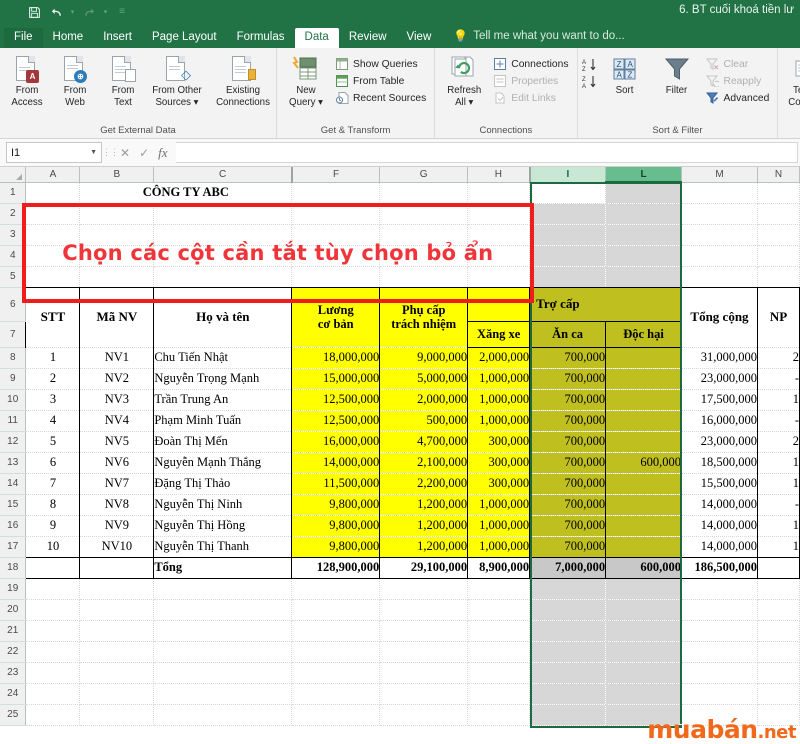 The height and width of the screenshot is (744, 800). Describe the element at coordinates (778, 547) in the screenshot. I see `cell-np: 1` at that location.